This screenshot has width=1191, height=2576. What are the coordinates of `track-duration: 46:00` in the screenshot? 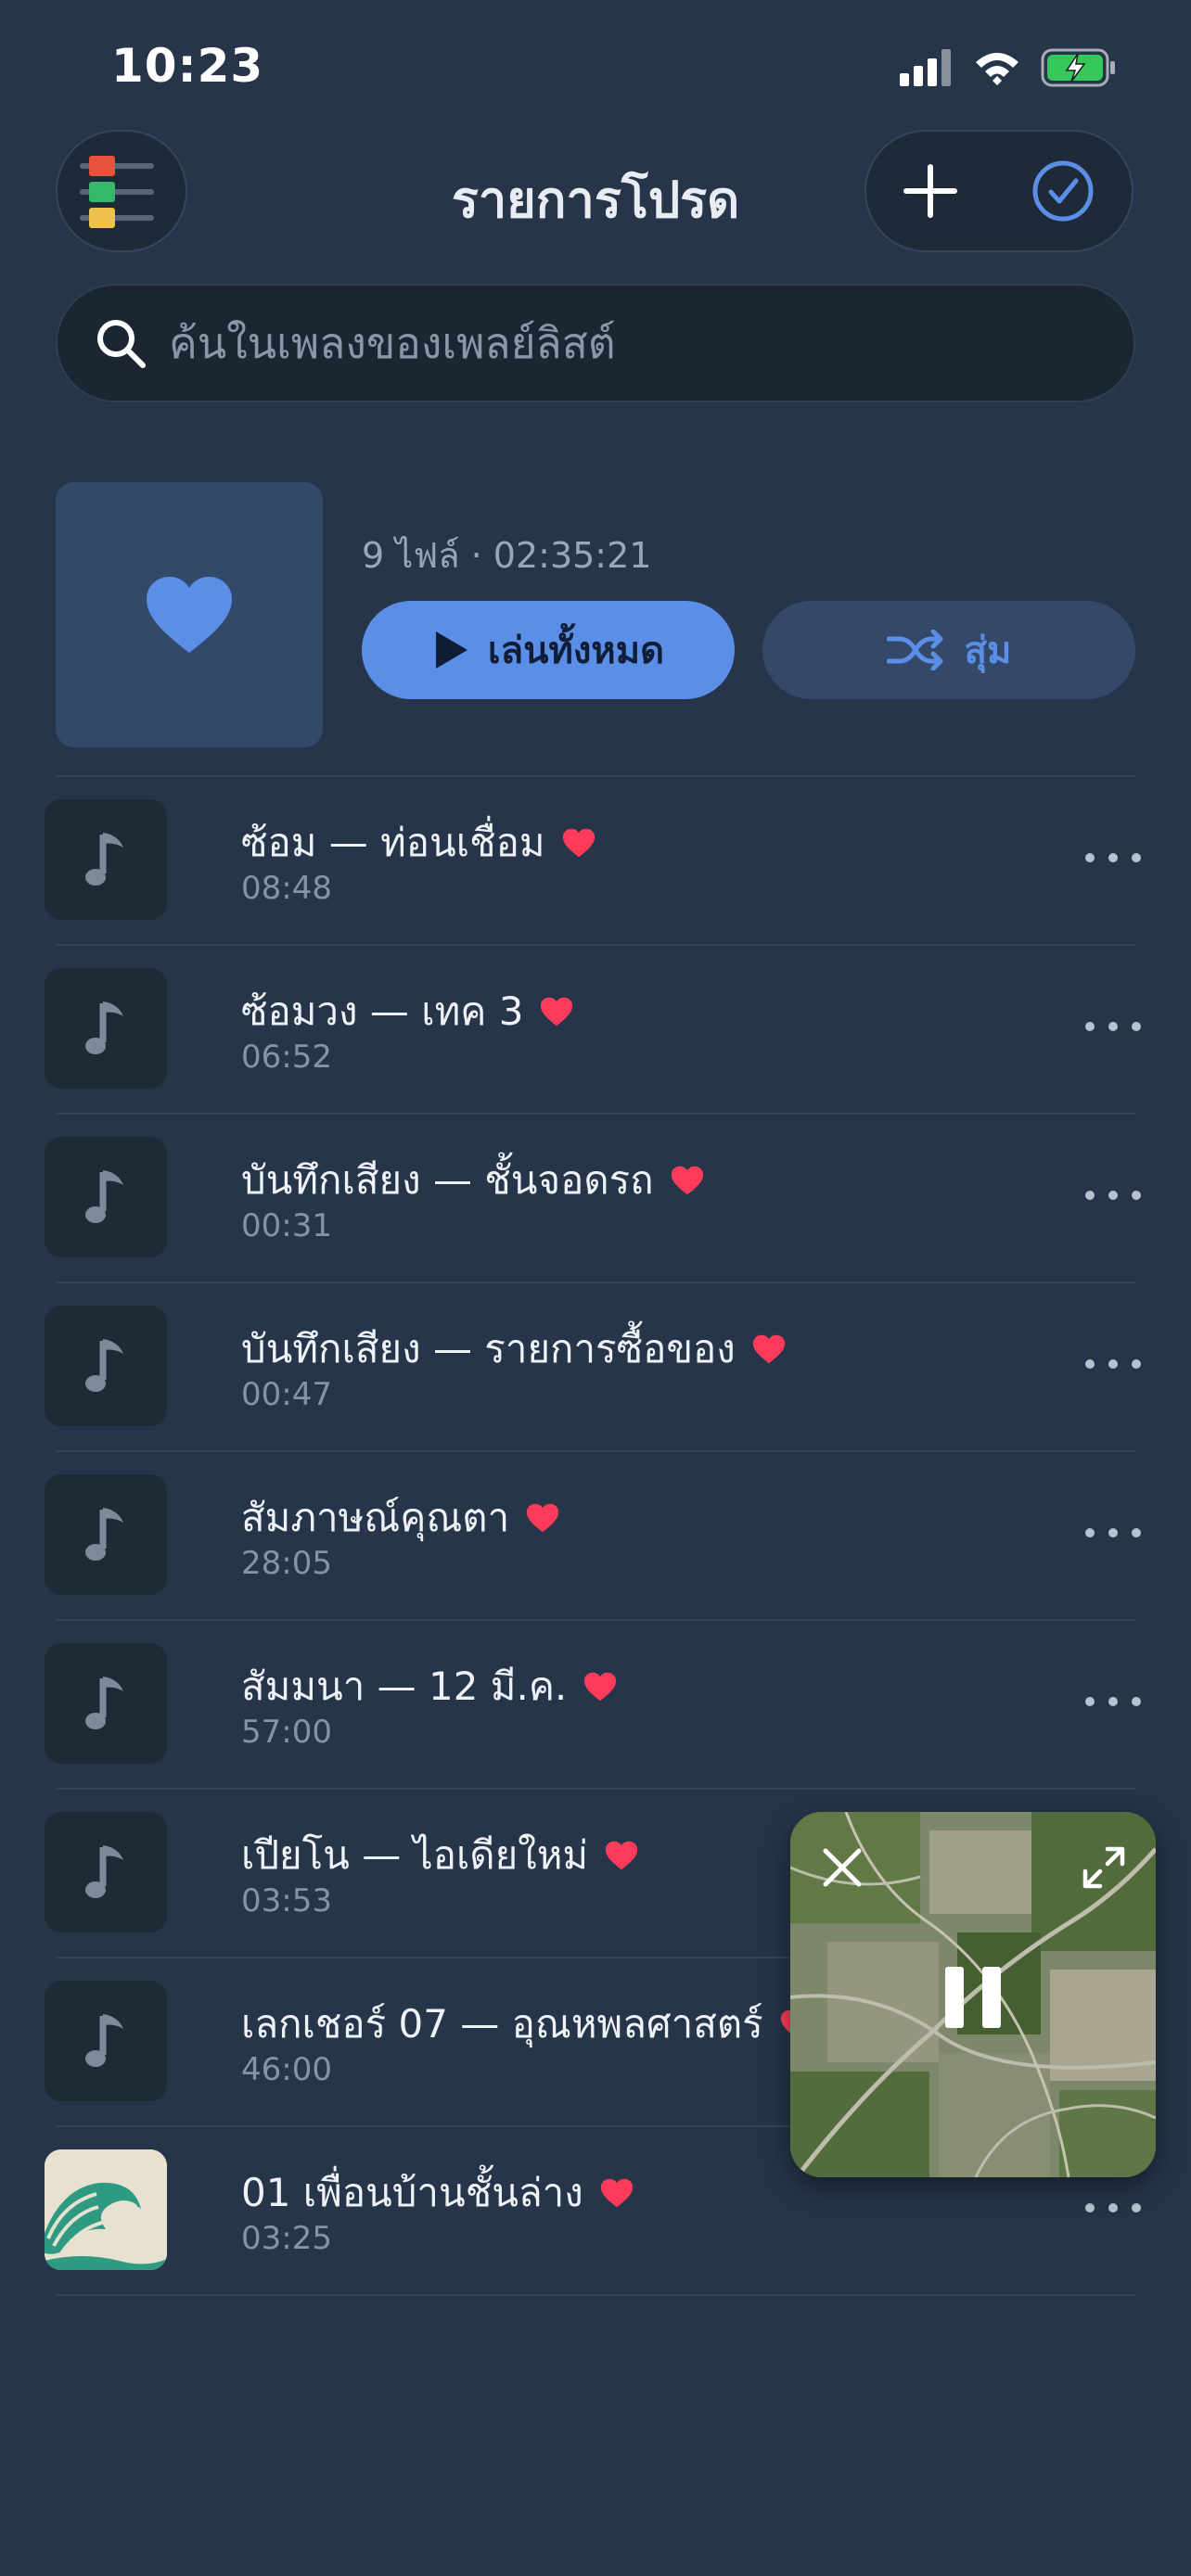 It's located at (286, 2070).